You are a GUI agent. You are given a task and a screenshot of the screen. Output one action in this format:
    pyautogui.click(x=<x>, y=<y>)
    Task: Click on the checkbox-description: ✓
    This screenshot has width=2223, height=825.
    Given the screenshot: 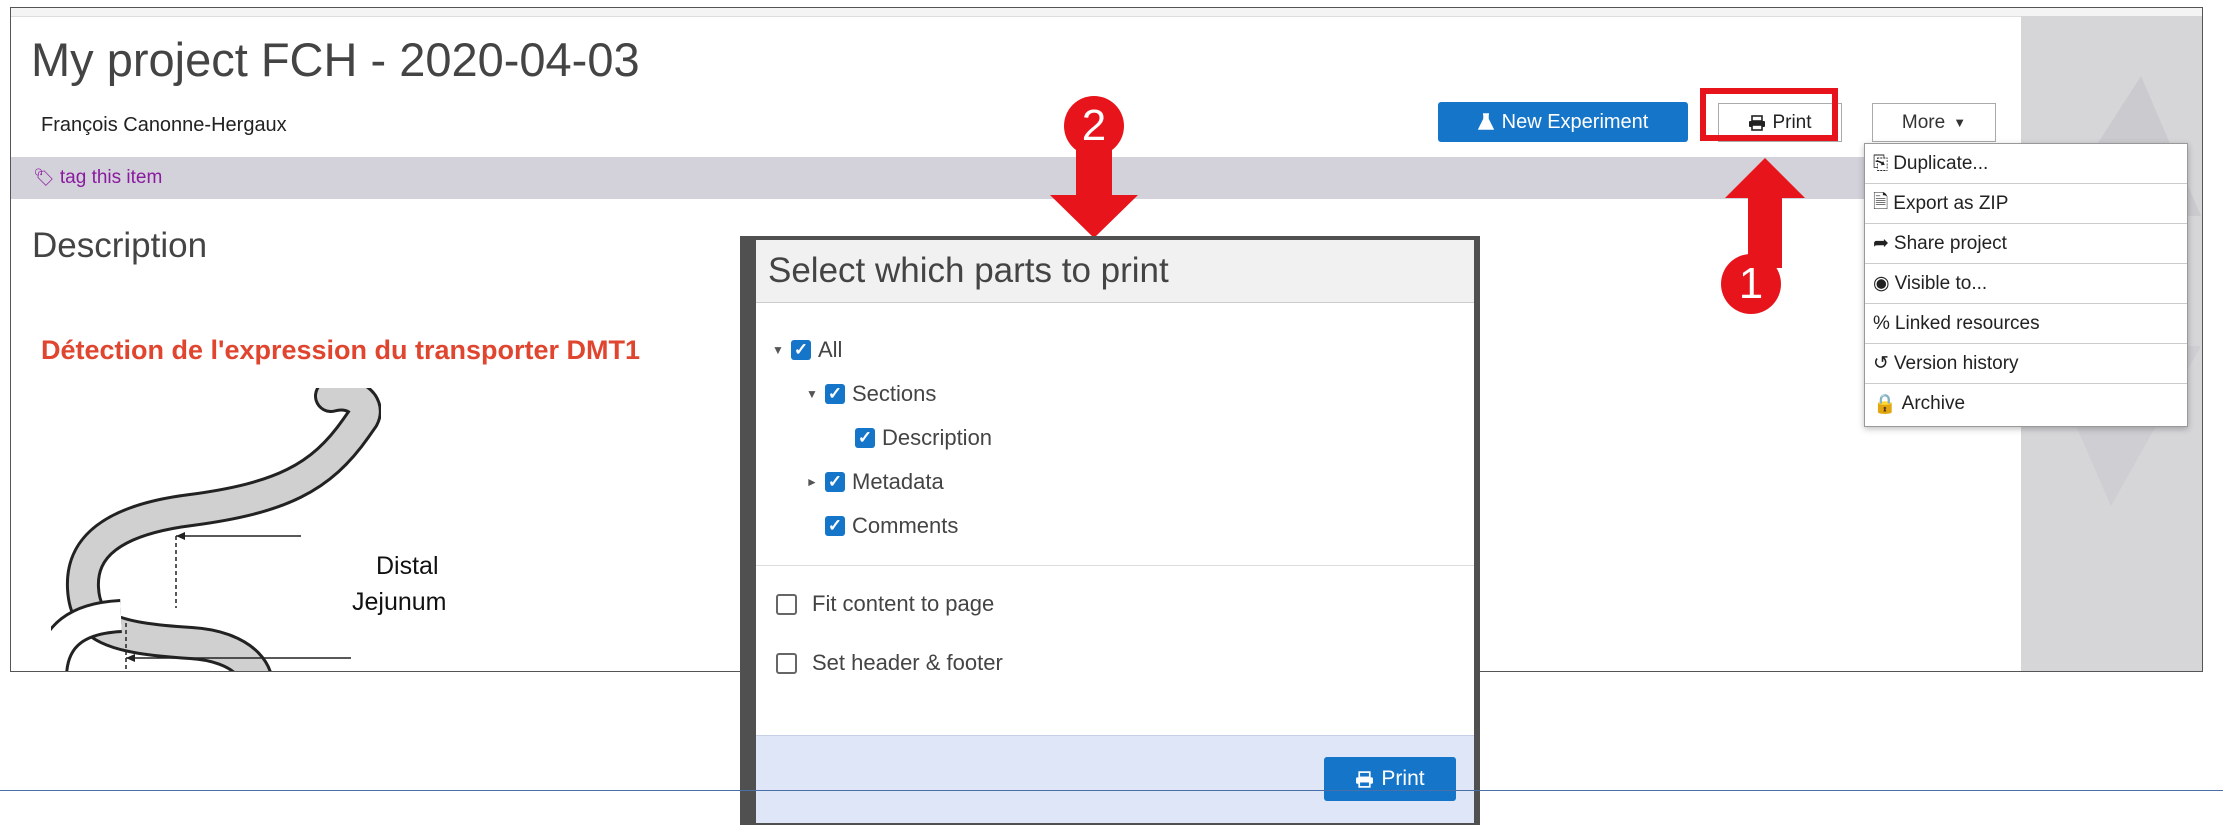 What is the action you would take?
    pyautogui.click(x=865, y=438)
    